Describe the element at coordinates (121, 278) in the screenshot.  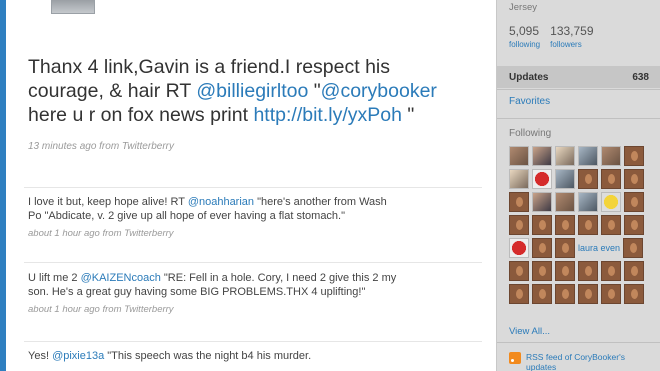
I see `mention-link: @KAIZENcoach` at that location.